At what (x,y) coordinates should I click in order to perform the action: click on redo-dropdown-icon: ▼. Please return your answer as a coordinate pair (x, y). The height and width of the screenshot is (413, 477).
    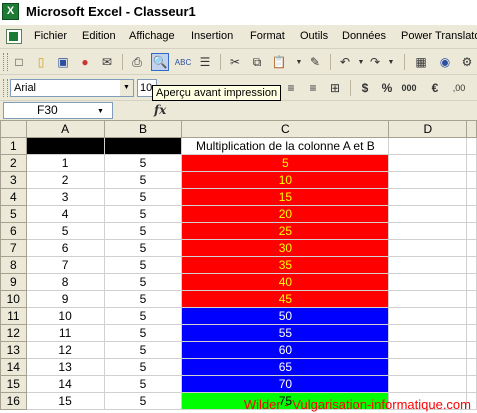
    Looking at the image, I should click on (391, 62).